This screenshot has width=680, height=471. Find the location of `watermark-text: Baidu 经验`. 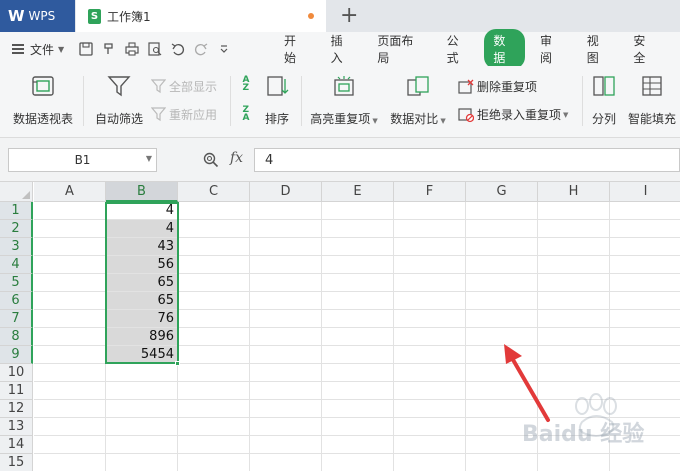

watermark-text: Baidu 经验 is located at coordinates (583, 434).